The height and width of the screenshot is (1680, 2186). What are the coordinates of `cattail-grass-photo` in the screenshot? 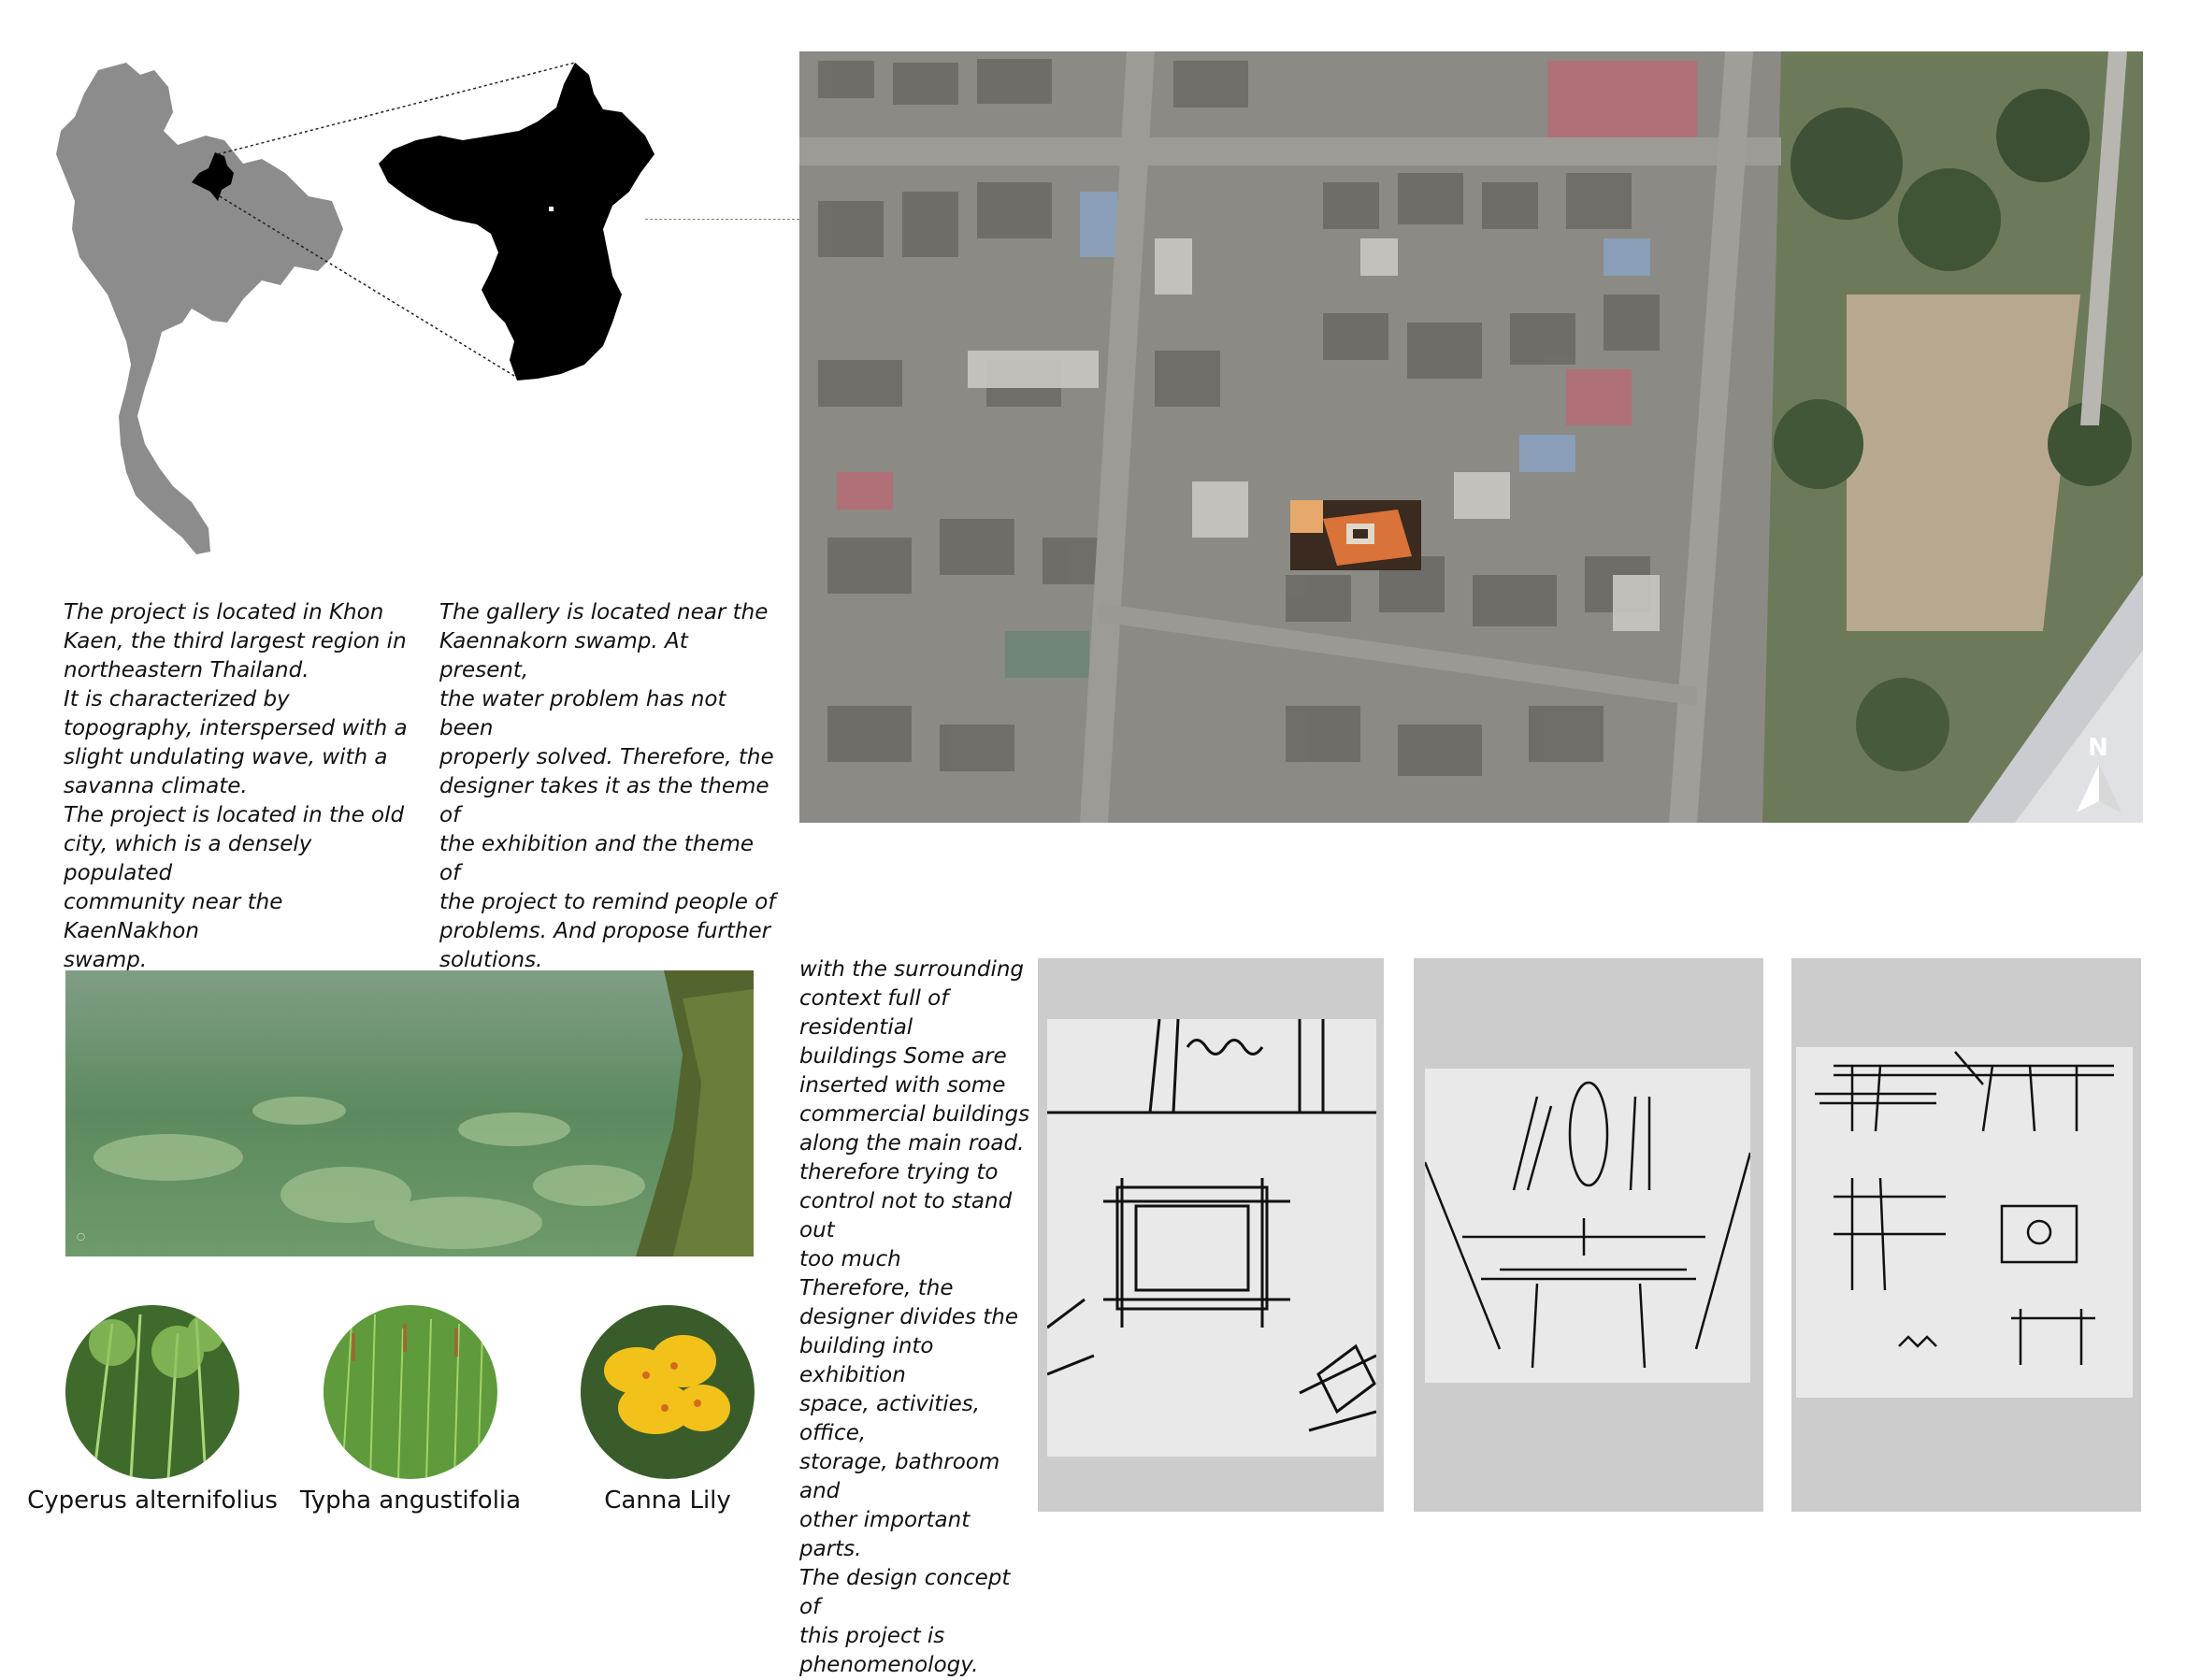 It's located at (410, 1392).